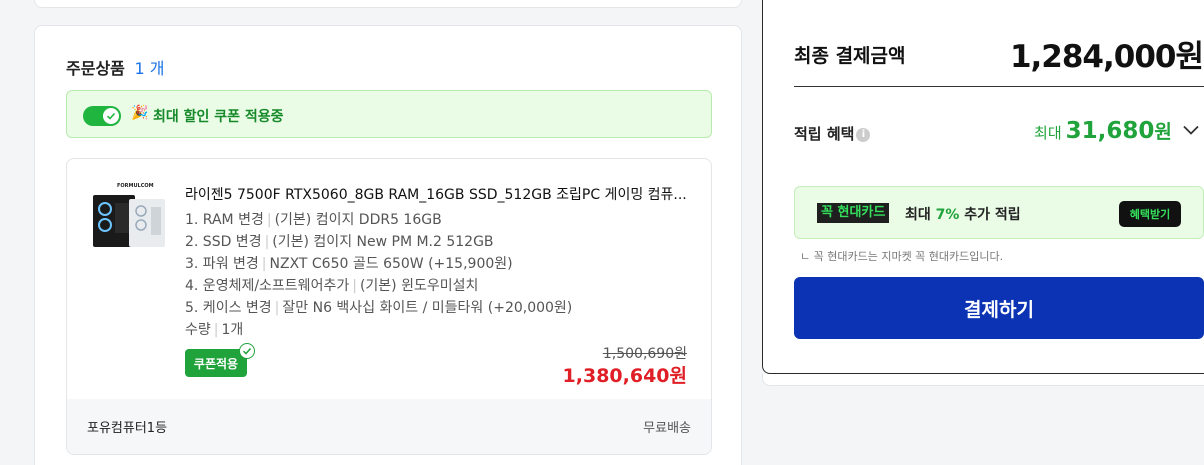 The width and height of the screenshot is (1204, 465). What do you see at coordinates (389, 426) in the screenshot?
I see `seller-bar: 포유컴퓨터1등 무료배송` at bounding box center [389, 426].